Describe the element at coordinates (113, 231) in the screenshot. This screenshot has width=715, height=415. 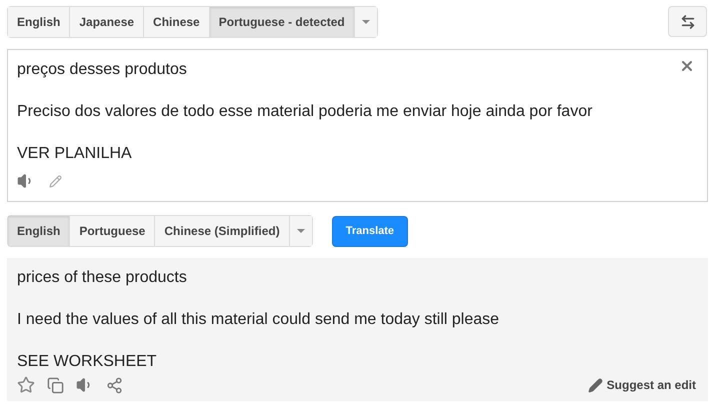
I see `language-tab: Portuguese` at that location.